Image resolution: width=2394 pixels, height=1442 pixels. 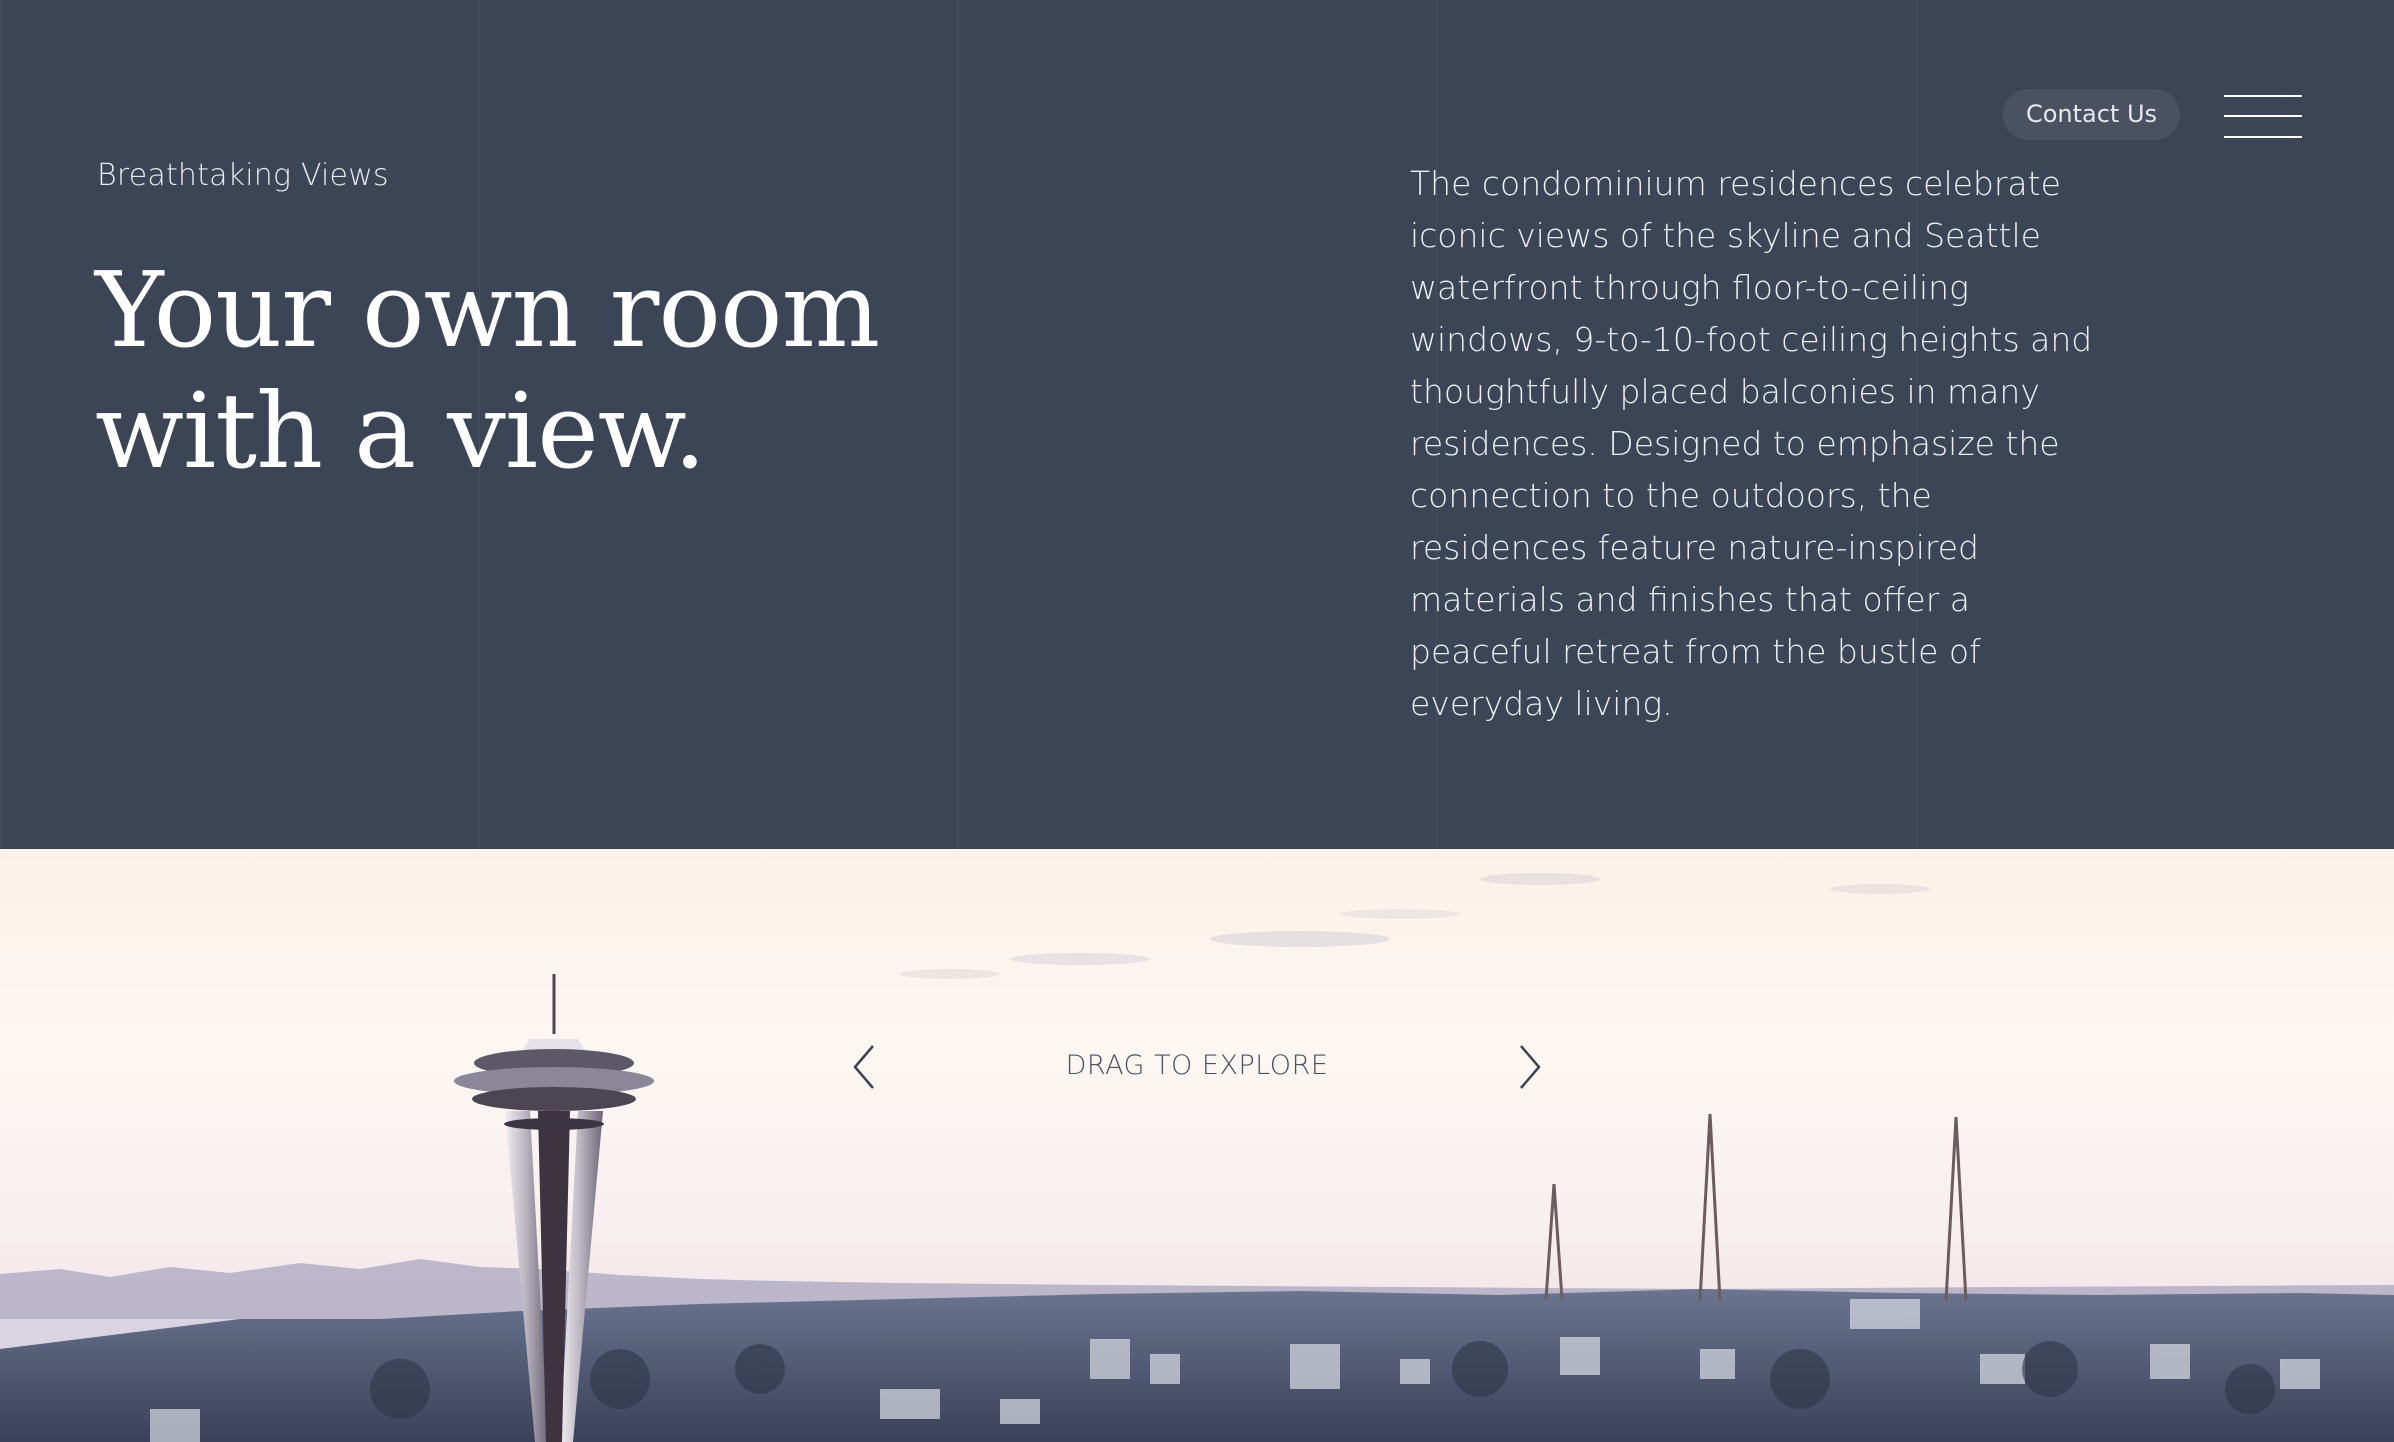 I want to click on grid-line, so click(x=0, y=424).